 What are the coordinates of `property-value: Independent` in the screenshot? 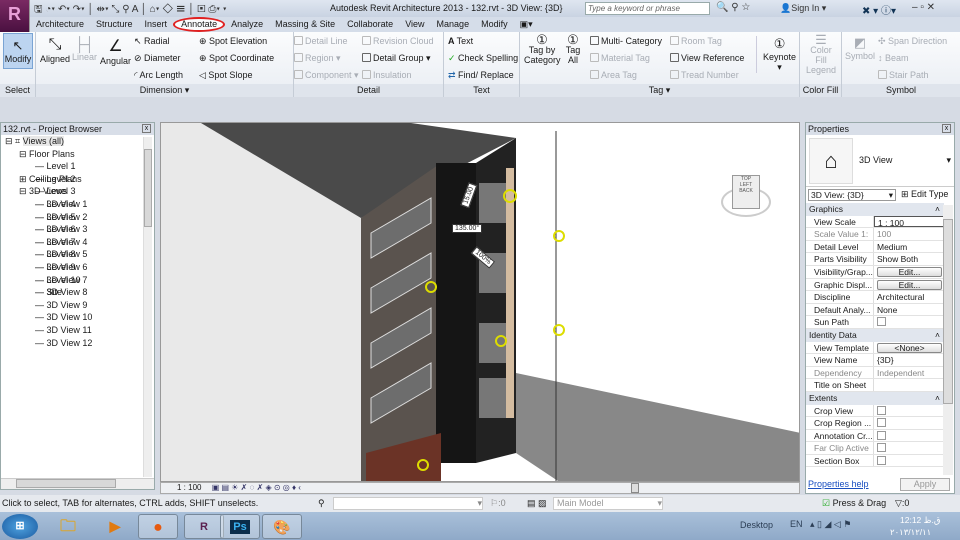 It's located at (900, 373).